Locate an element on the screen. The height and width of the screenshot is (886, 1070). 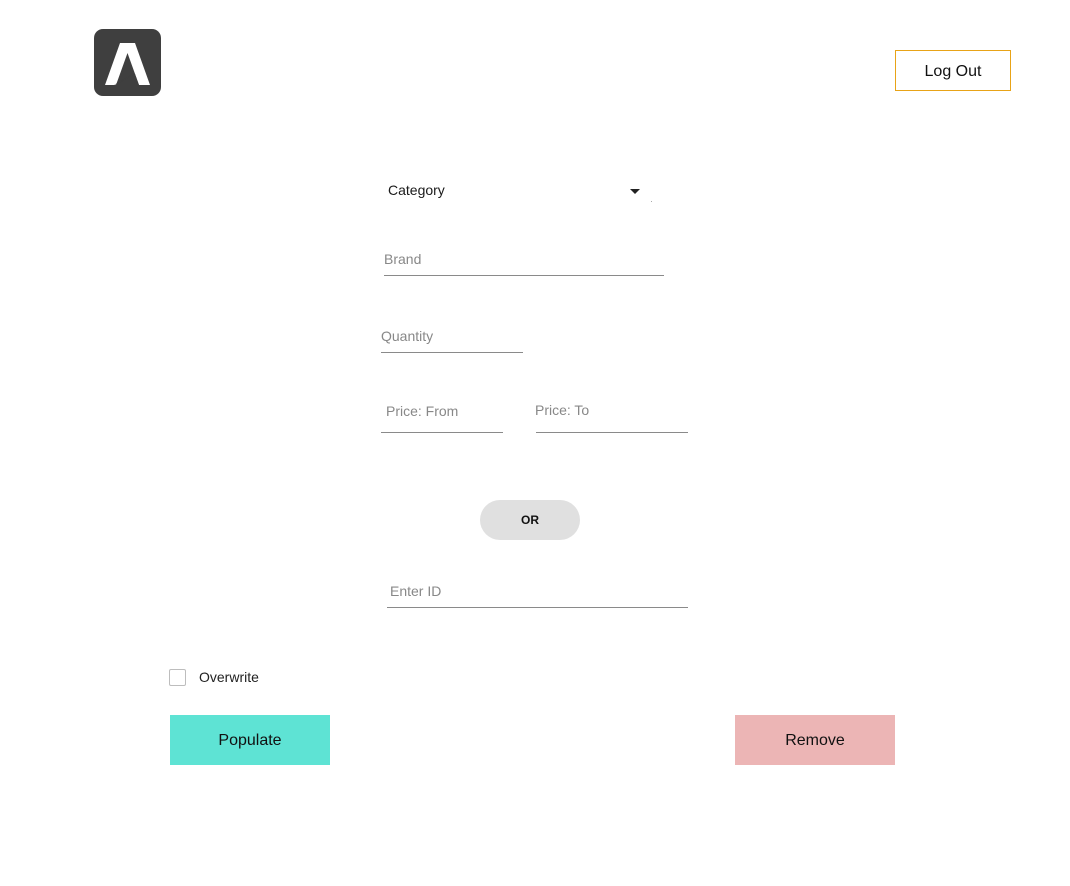
brand-field is located at coordinates (524, 258).